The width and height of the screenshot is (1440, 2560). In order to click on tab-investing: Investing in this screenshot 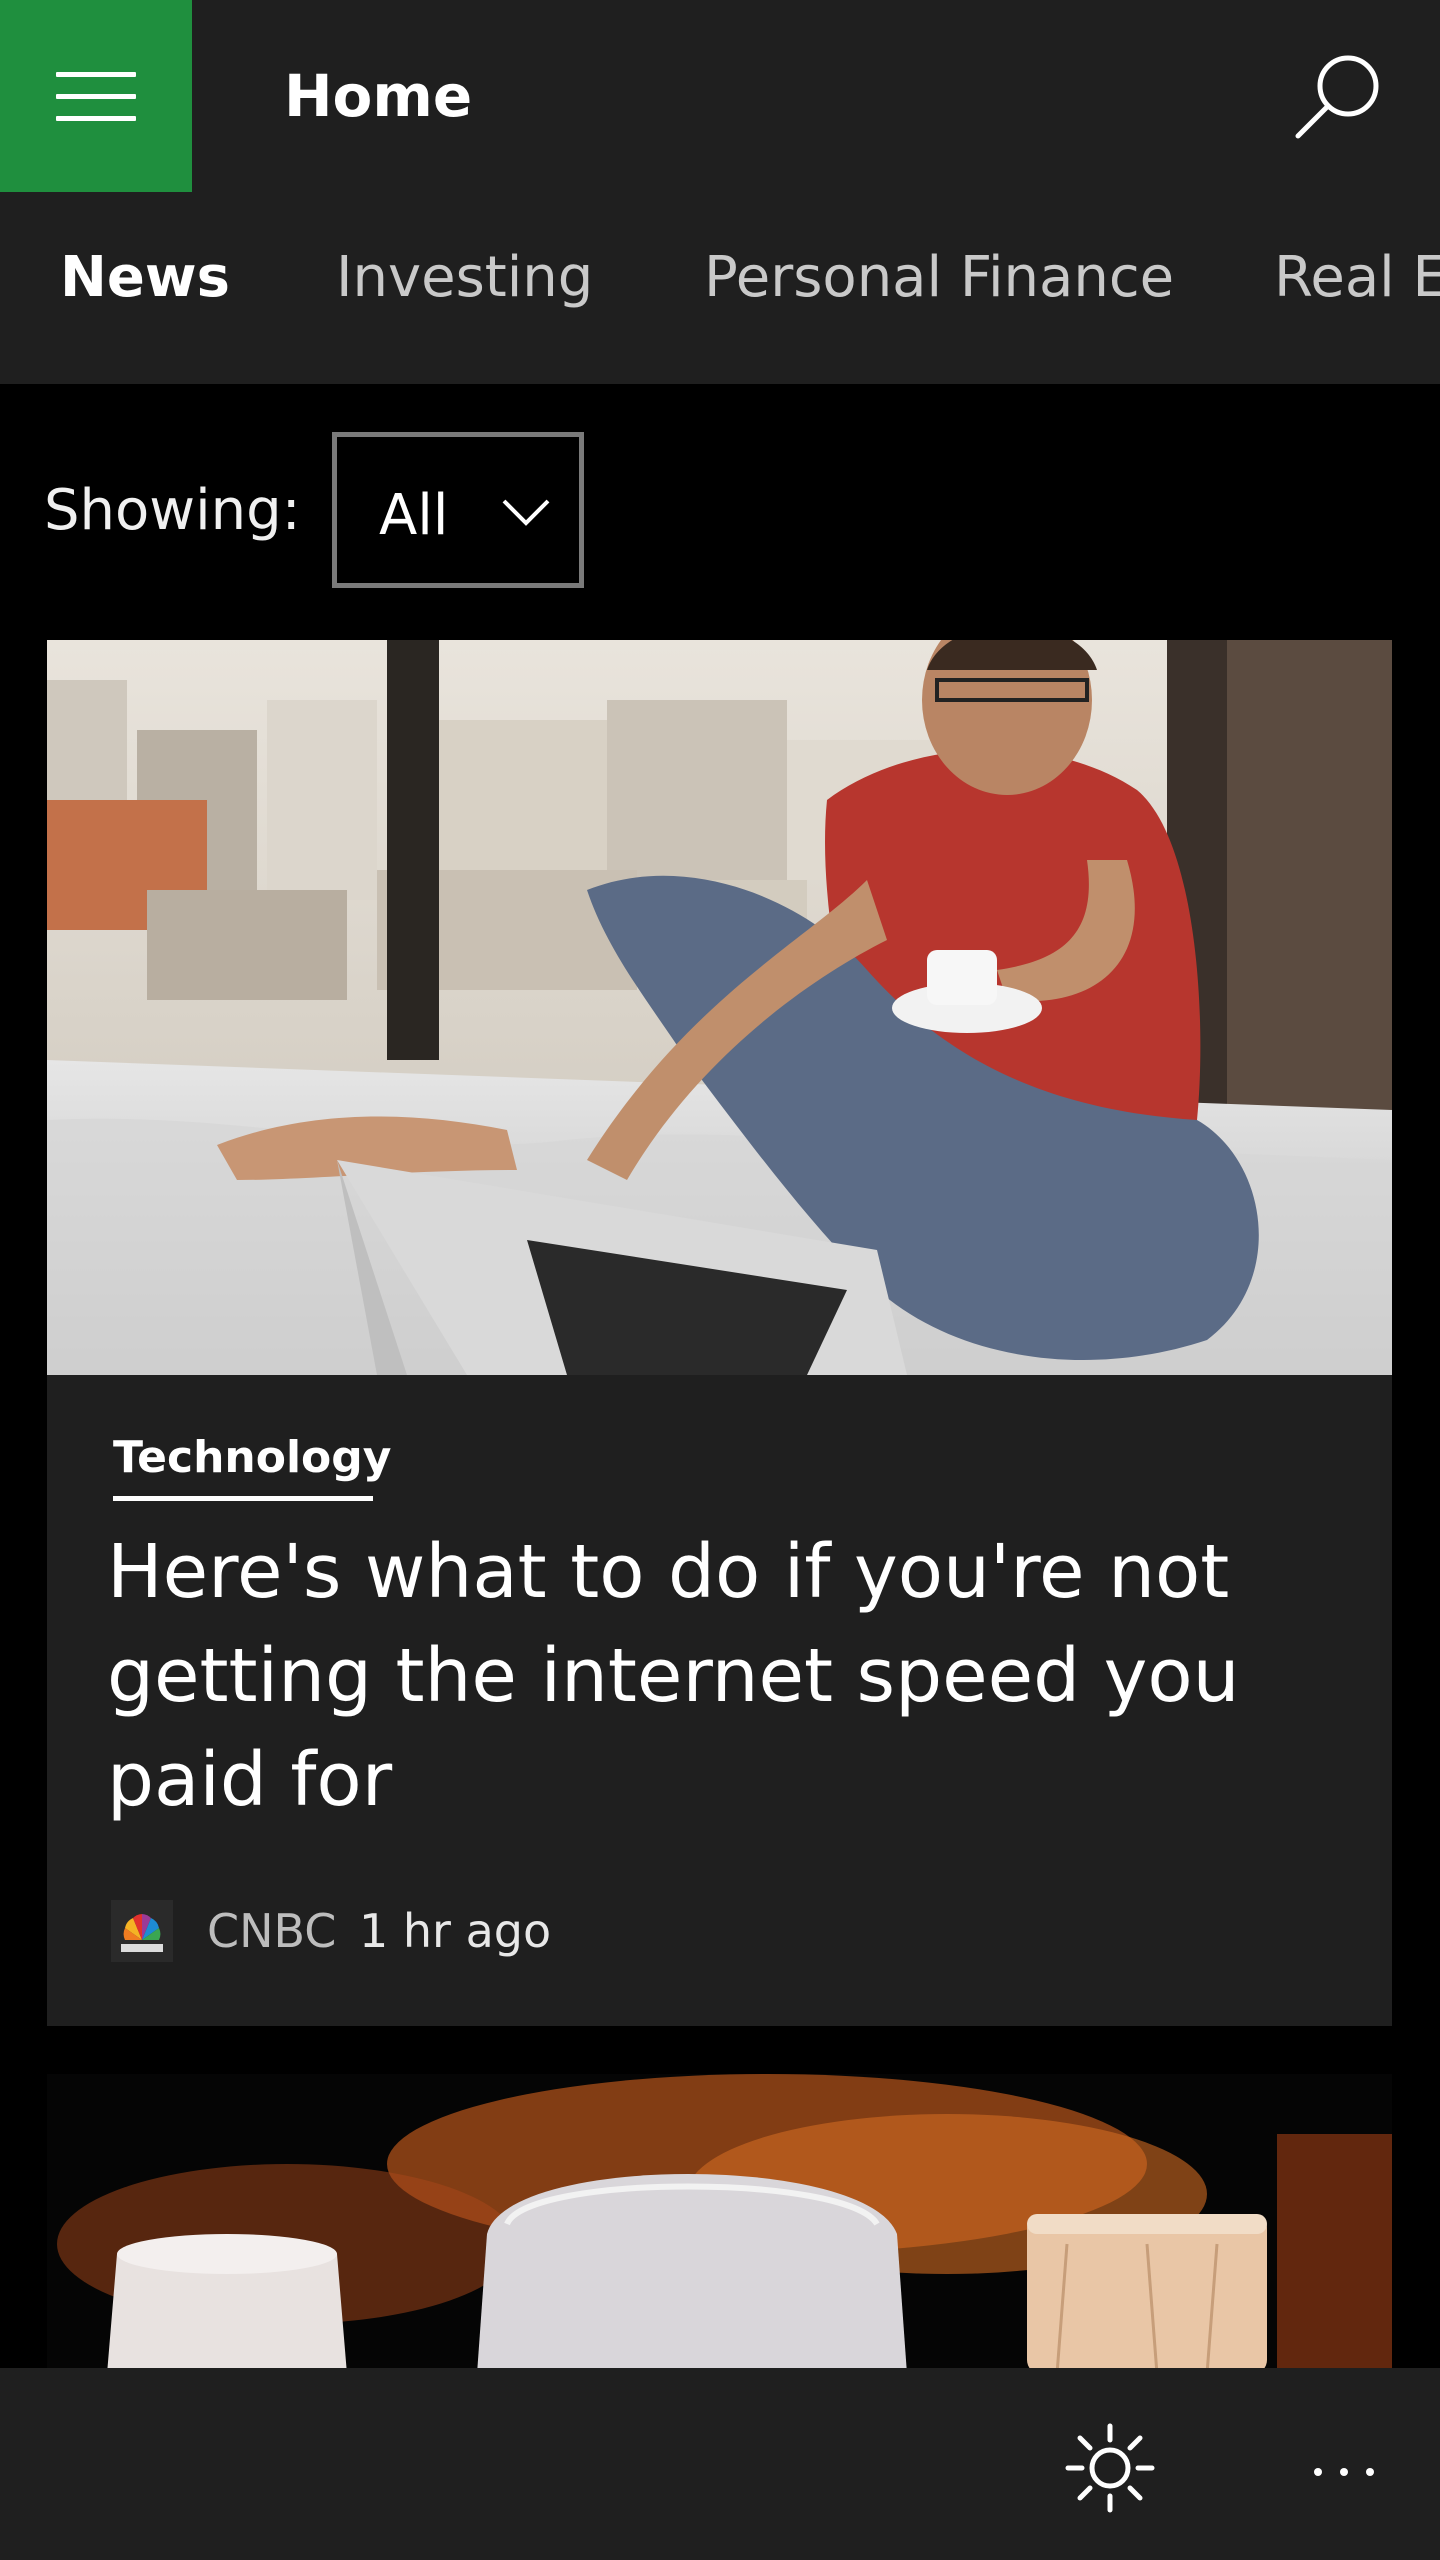, I will do `click(464, 278)`.